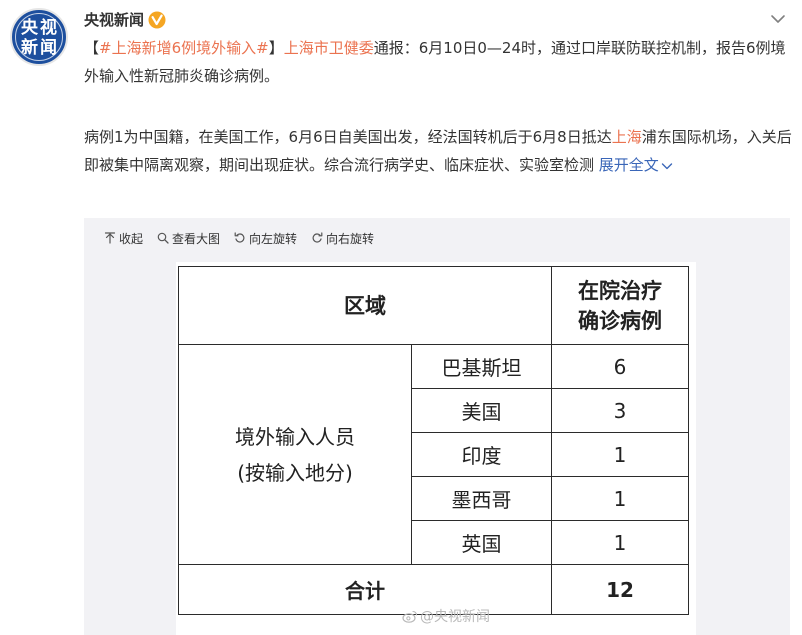 This screenshot has height=635, width=802. What do you see at coordinates (481, 498) in the screenshot?
I see `country-cell: 墨西哥` at bounding box center [481, 498].